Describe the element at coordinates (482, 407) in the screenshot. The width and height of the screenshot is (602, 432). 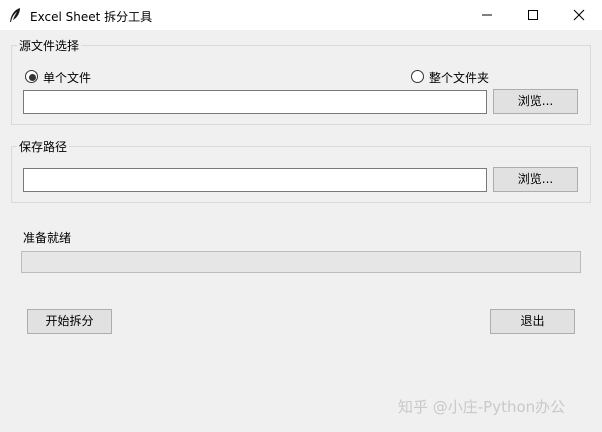
I see `watermark-text: 知乎 @小庄-Python办公` at that location.